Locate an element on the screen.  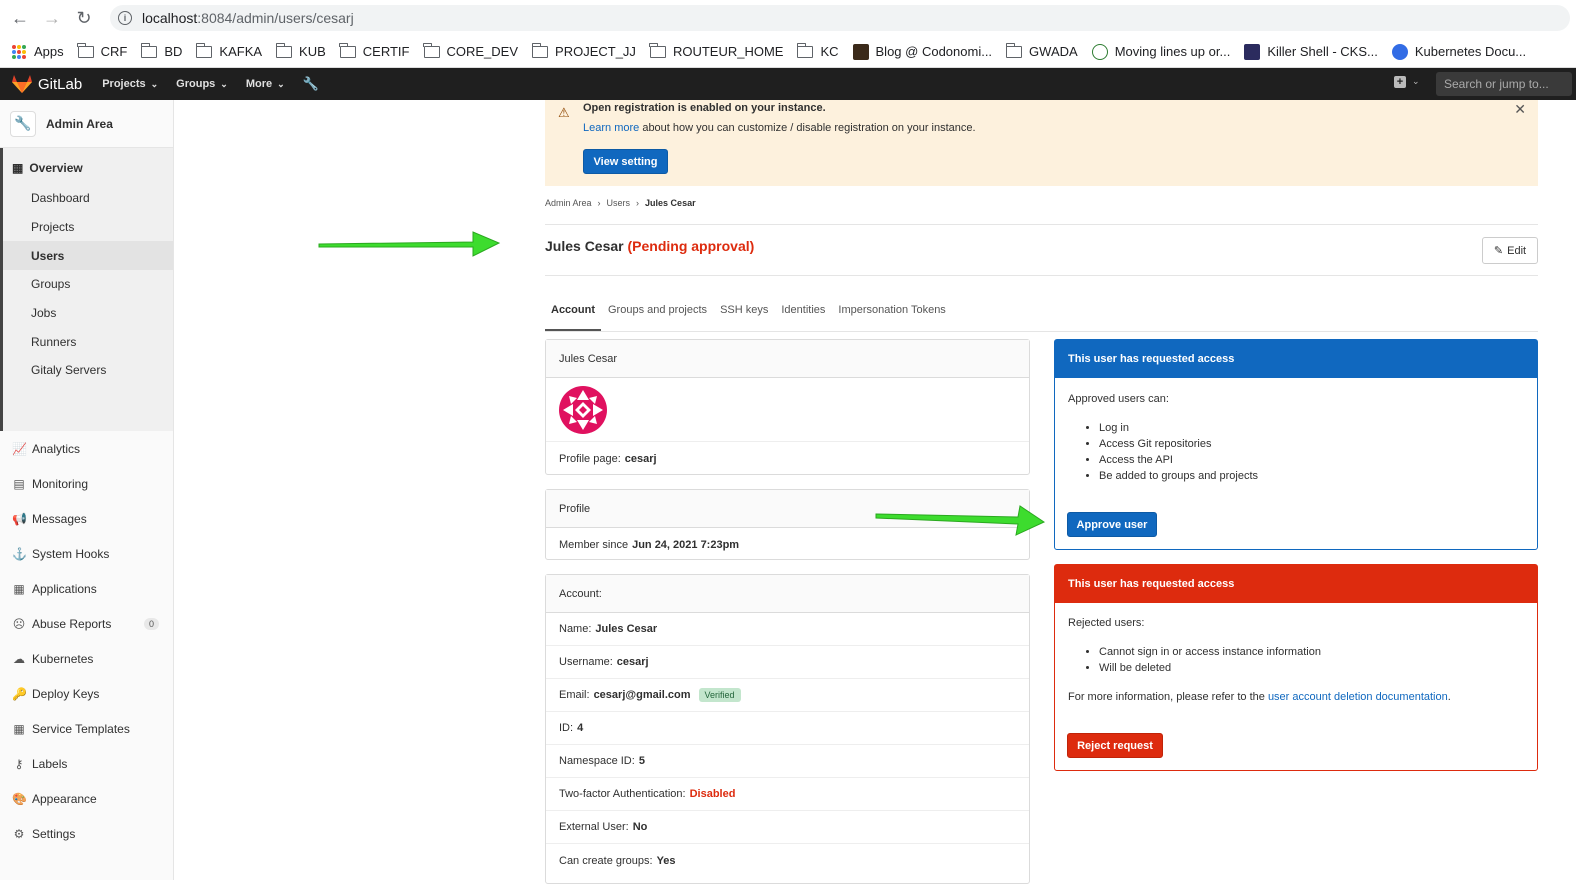
bookmark-label: Apps is located at coordinates (49, 51).